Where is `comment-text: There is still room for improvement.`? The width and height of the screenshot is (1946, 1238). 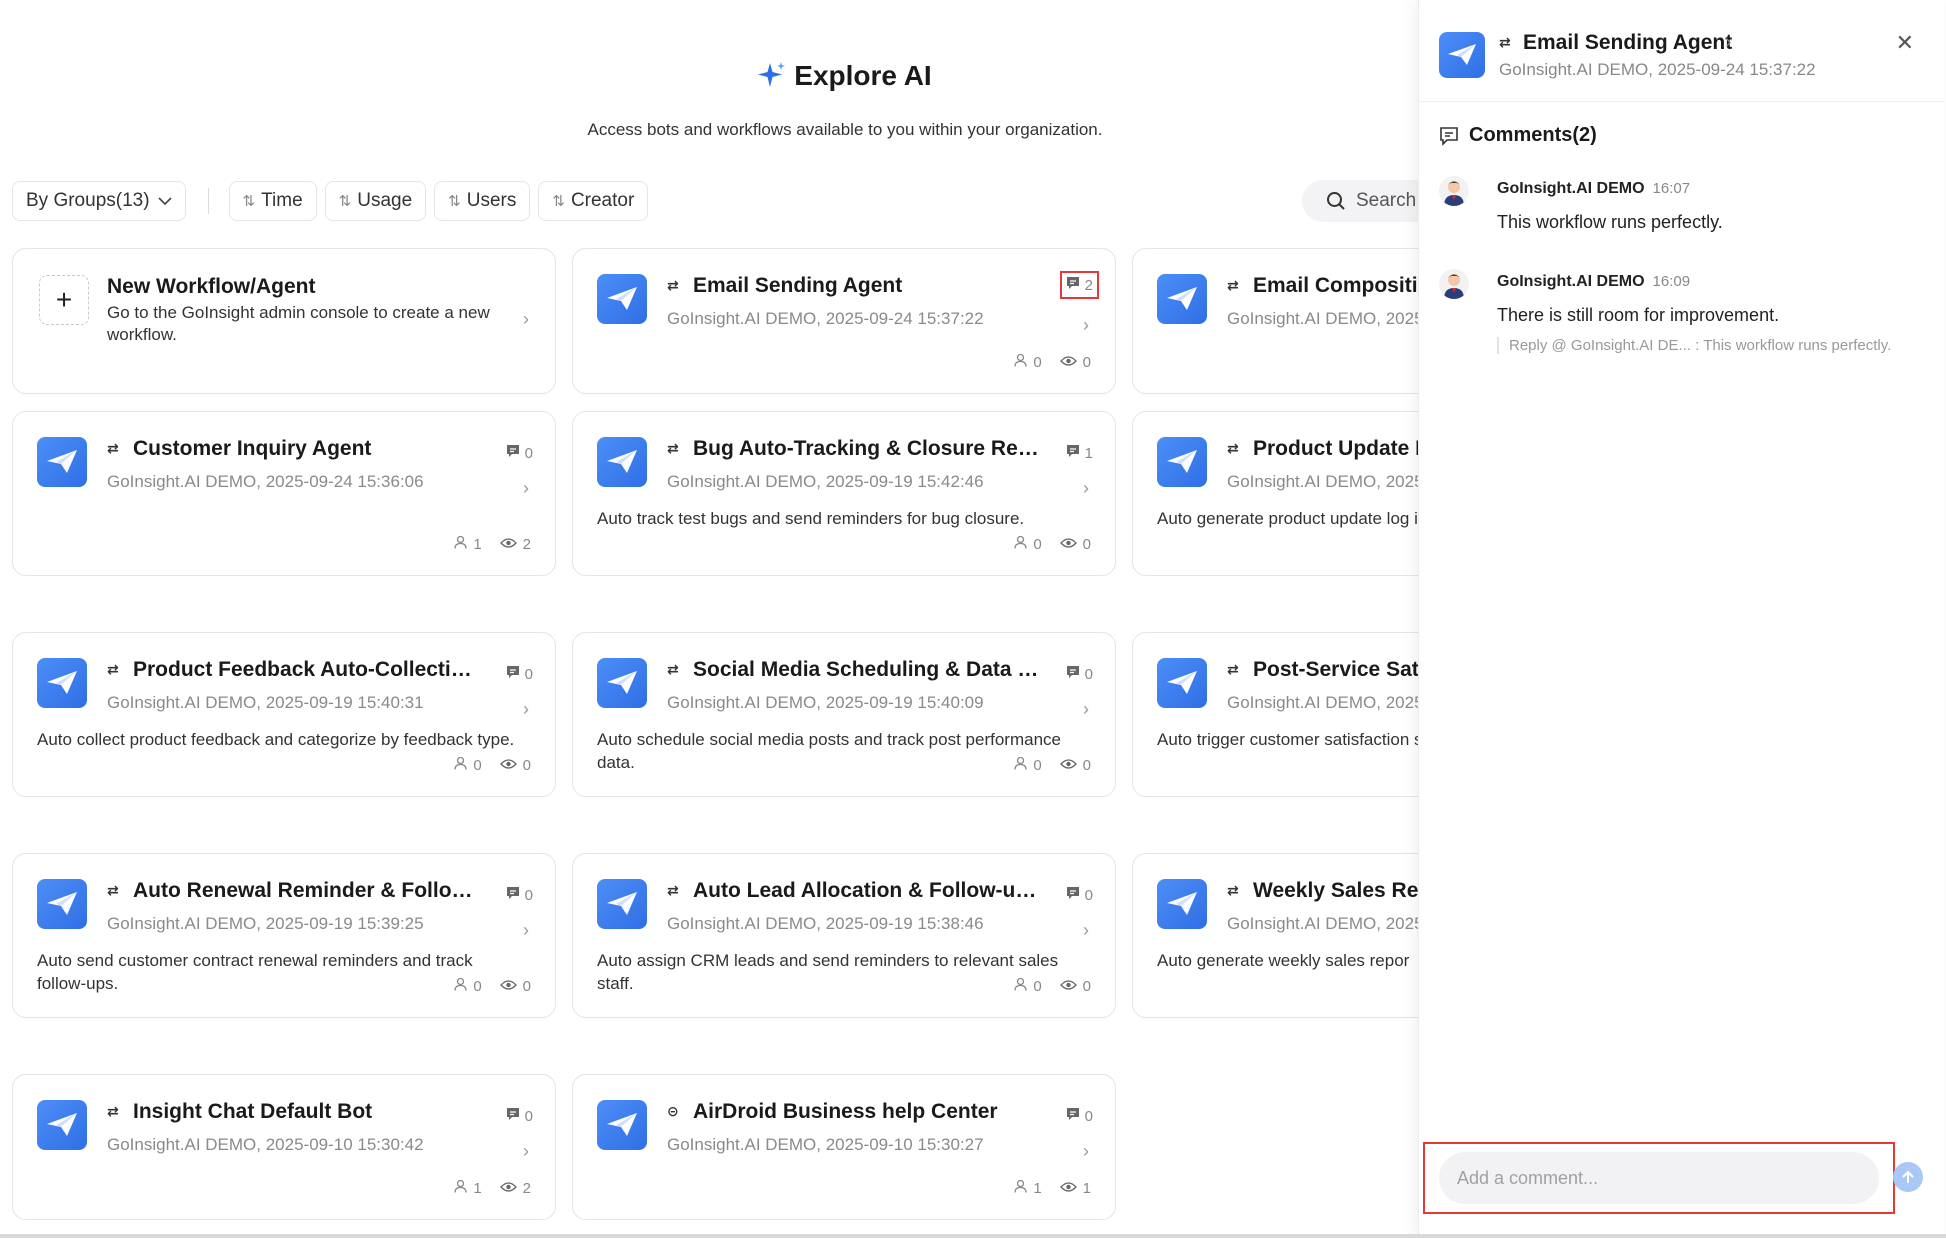
comment-text: There is still room for improvement. is located at coordinates (1638, 315).